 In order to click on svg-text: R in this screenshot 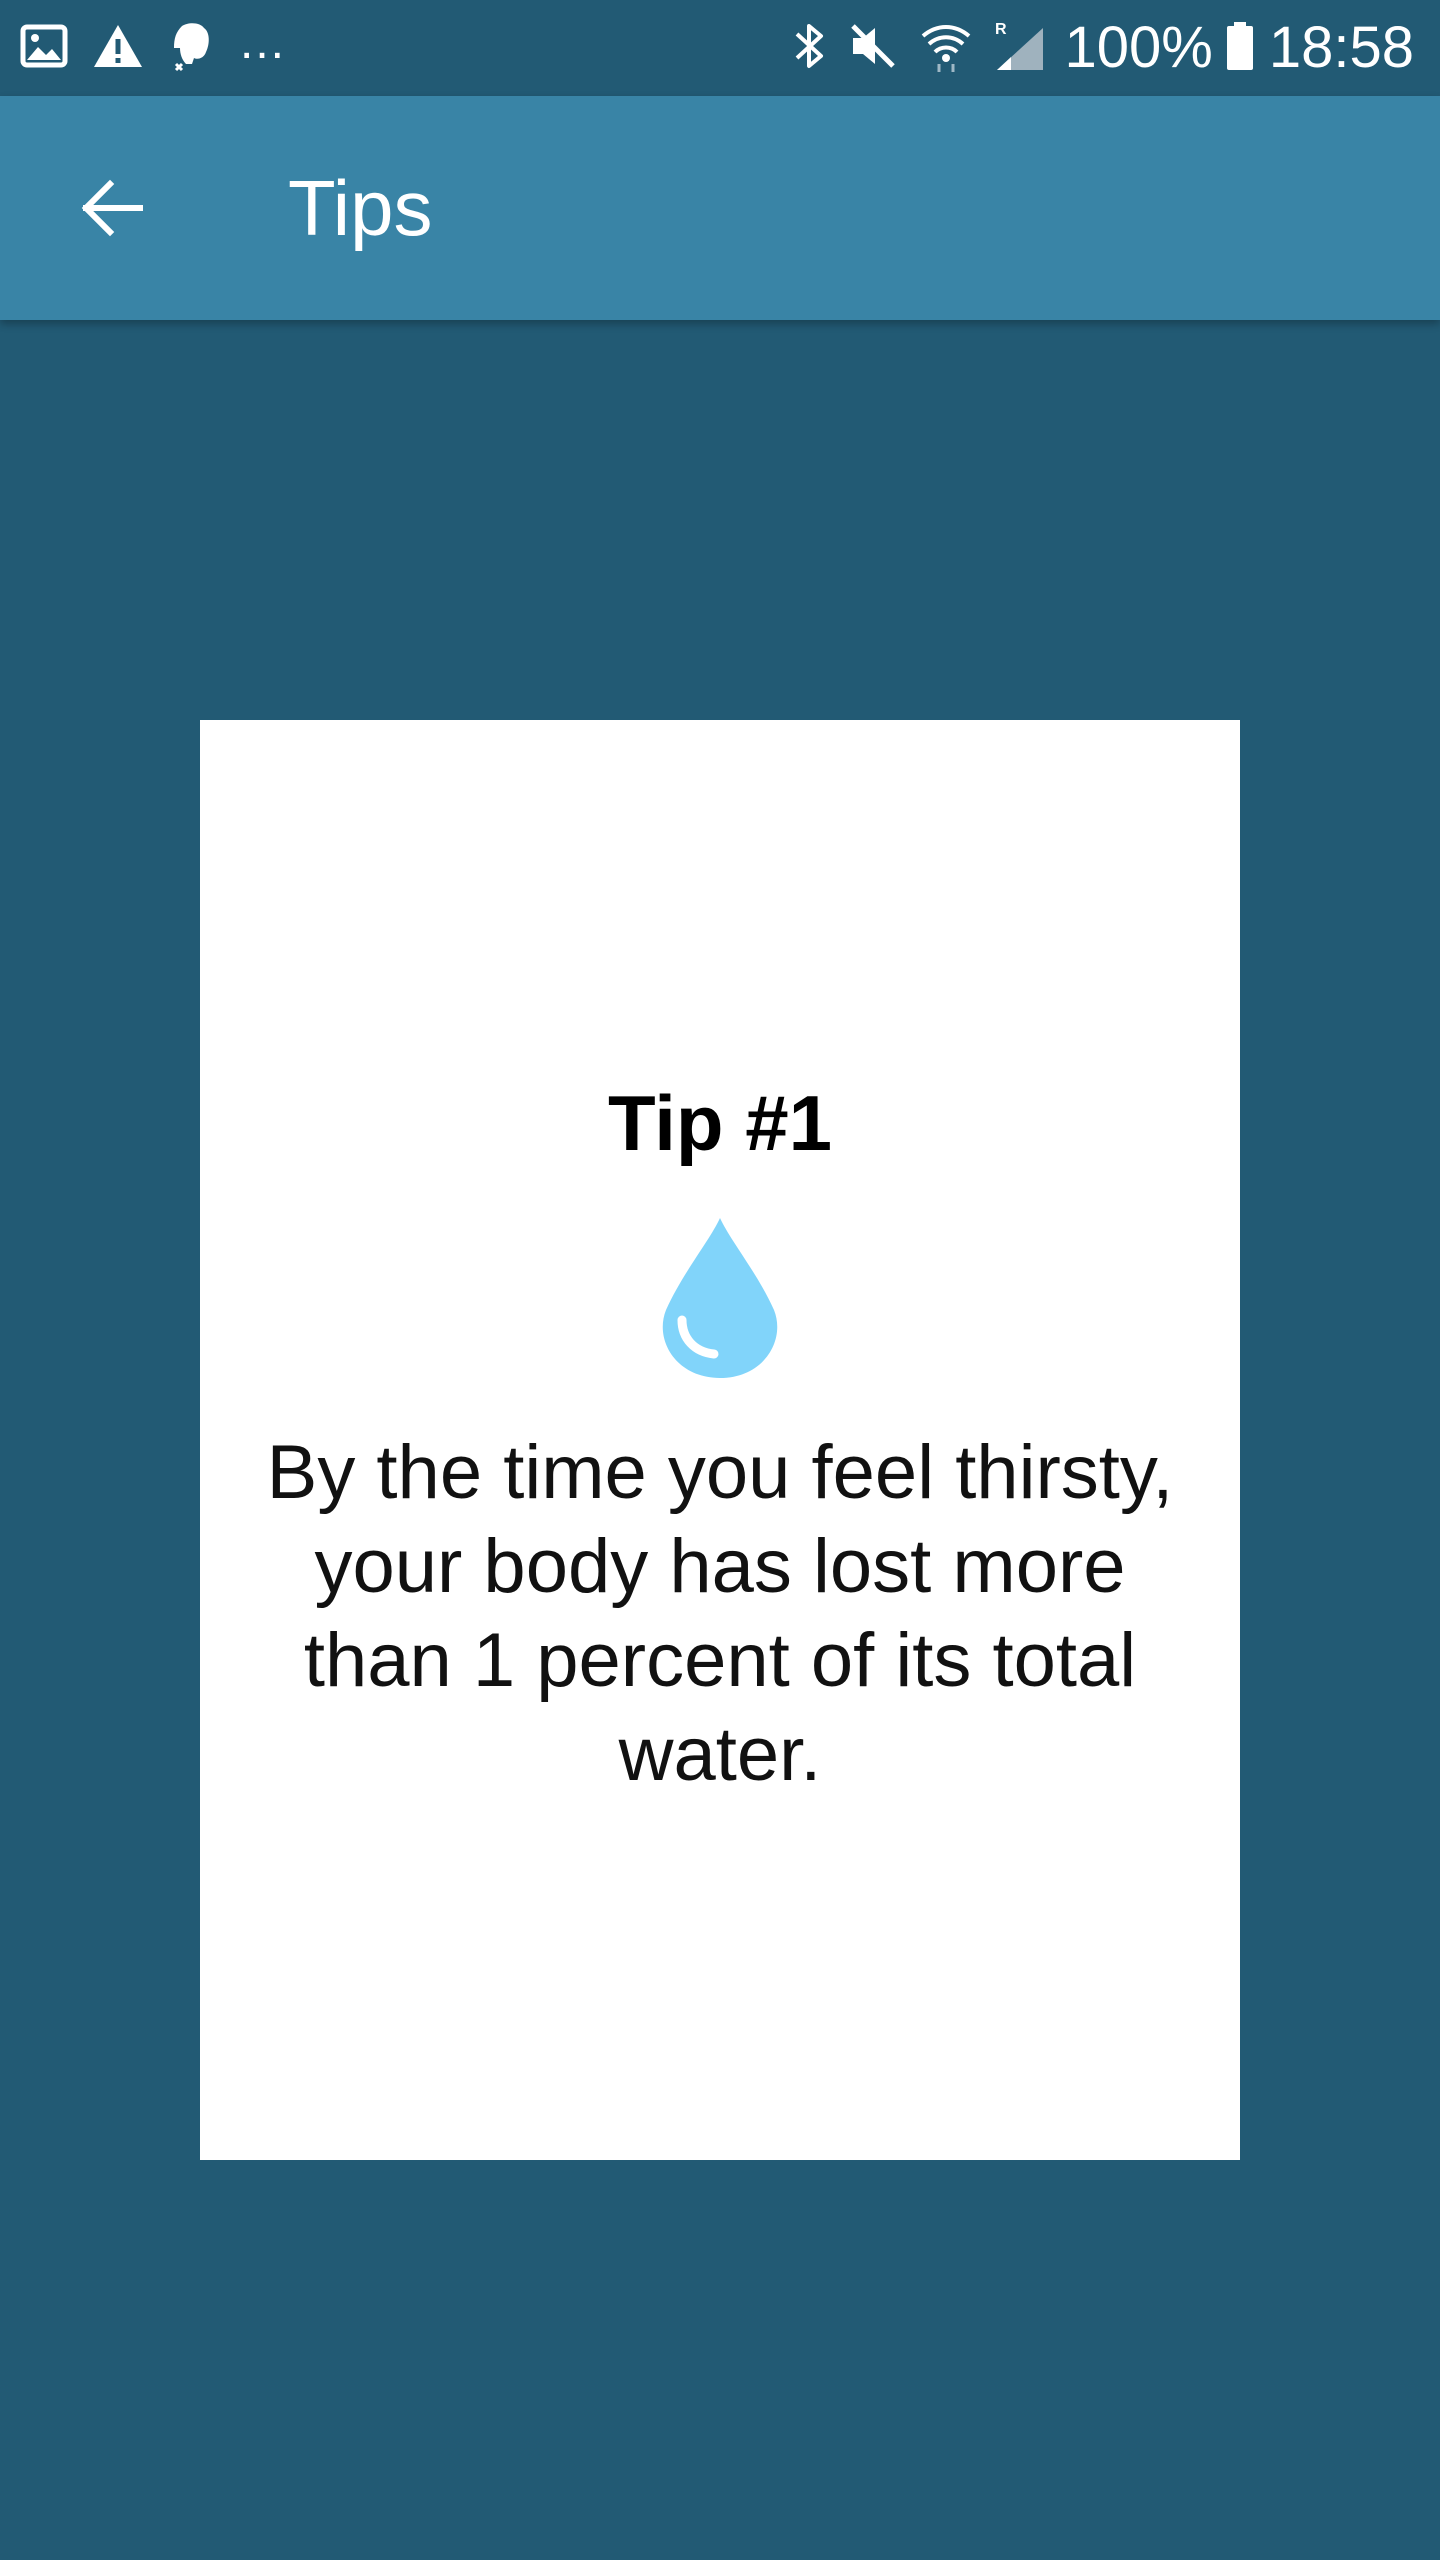, I will do `click(1001, 29)`.